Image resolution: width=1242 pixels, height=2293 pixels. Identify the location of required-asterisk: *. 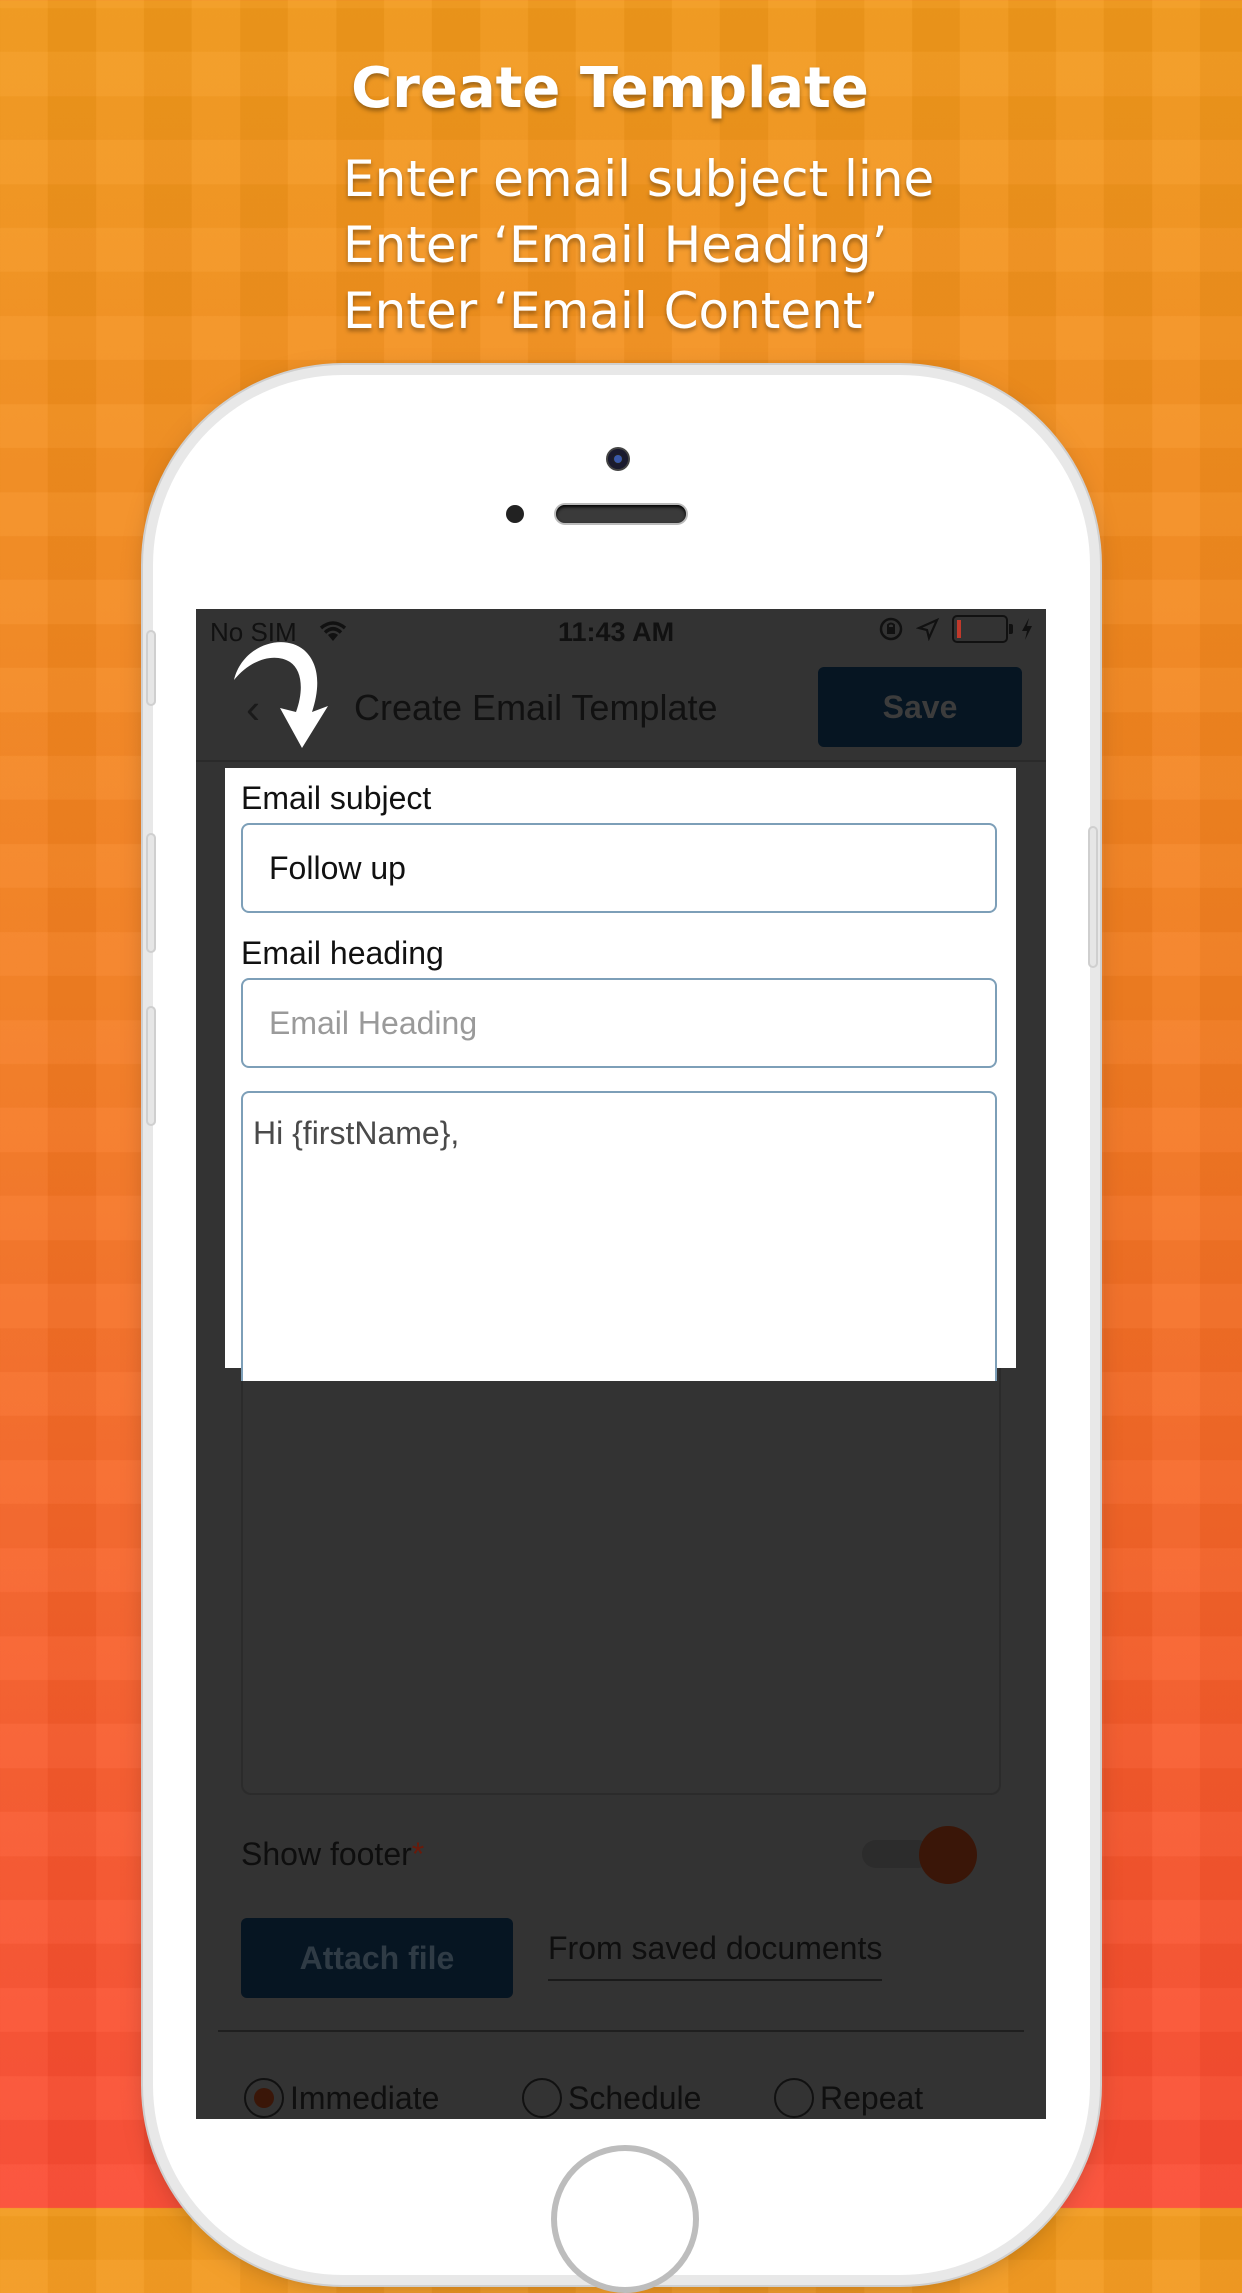
(418, 1854).